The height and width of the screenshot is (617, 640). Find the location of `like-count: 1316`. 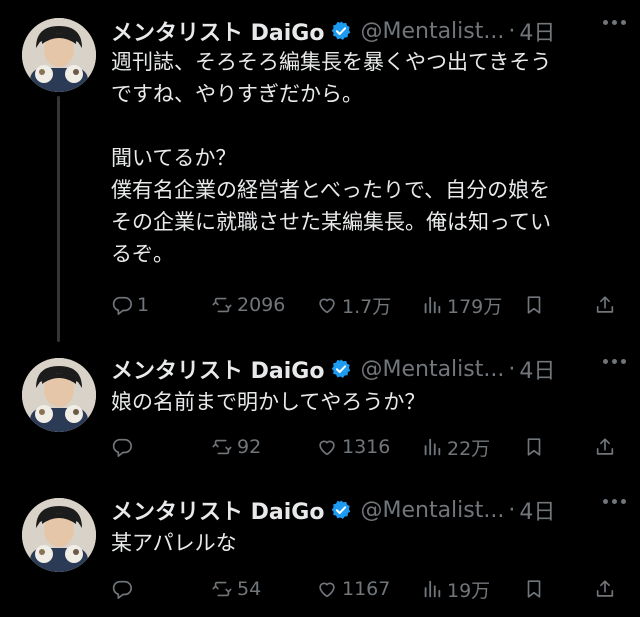

like-count: 1316 is located at coordinates (366, 447).